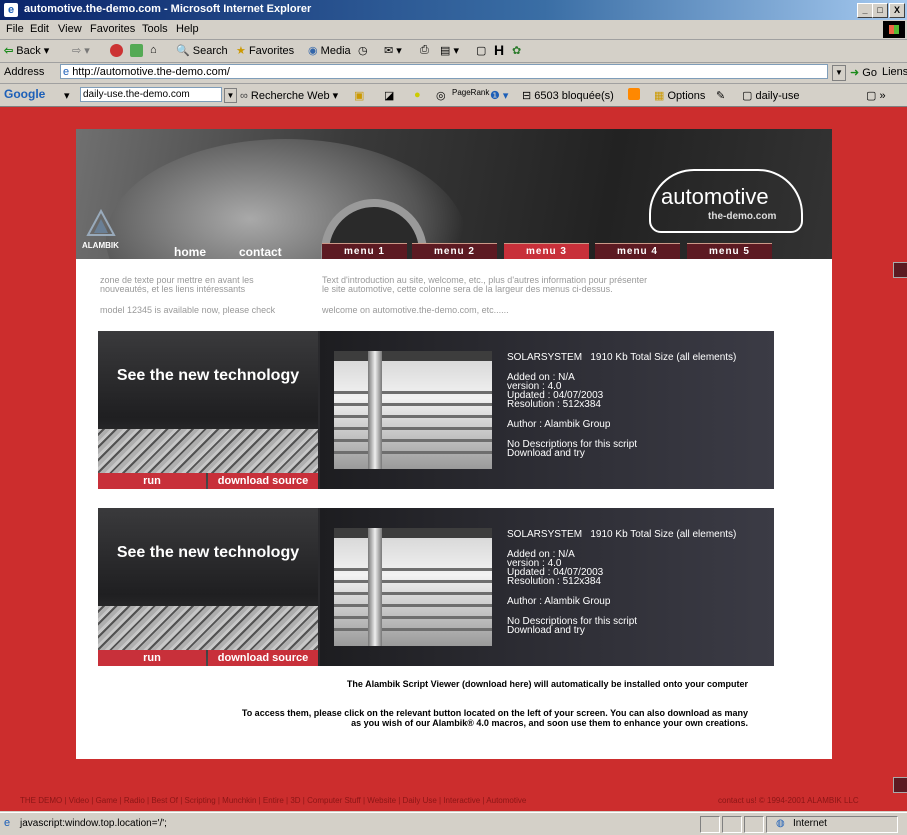  I want to click on pagerank-icon: ◎, so click(441, 95).